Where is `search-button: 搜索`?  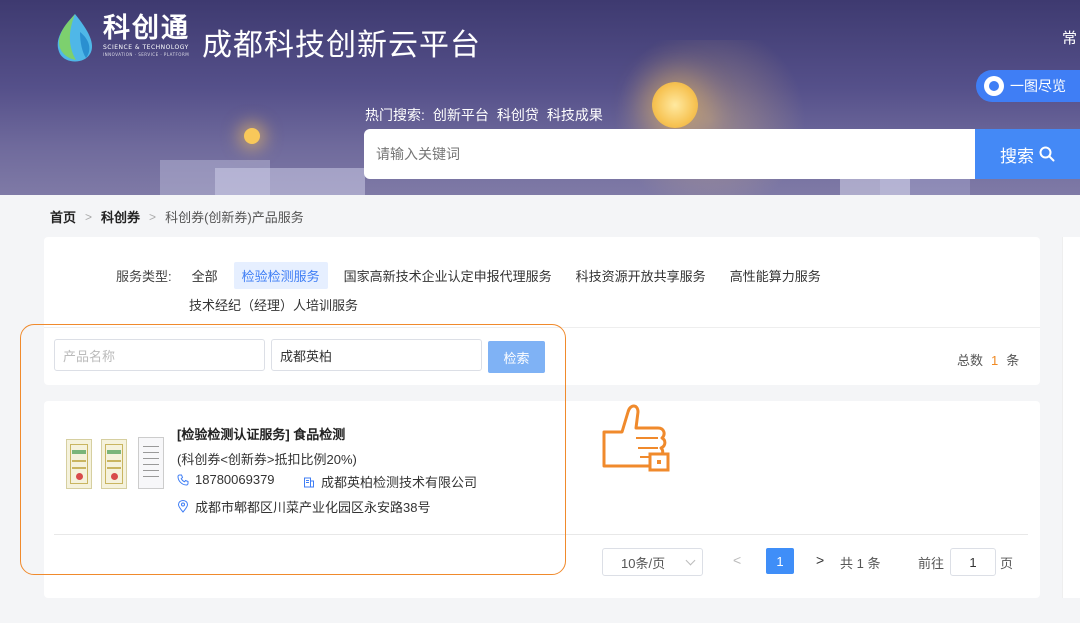 search-button: 搜索 is located at coordinates (1027, 154).